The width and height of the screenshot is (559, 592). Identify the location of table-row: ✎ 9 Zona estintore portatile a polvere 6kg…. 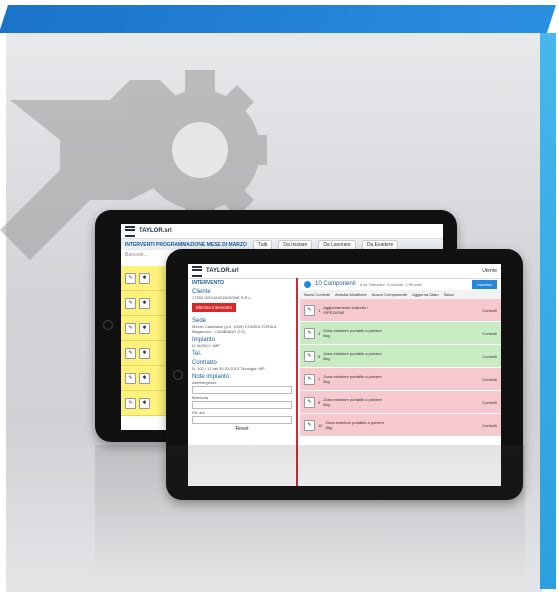
(400, 402).